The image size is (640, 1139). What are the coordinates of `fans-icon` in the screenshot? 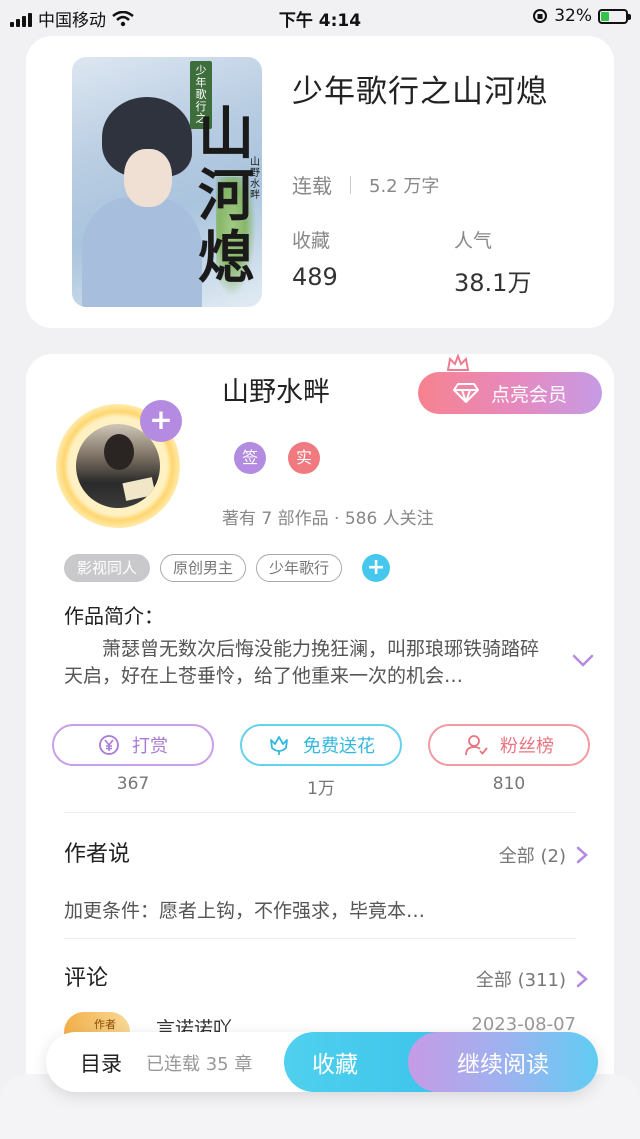 It's located at (476, 745).